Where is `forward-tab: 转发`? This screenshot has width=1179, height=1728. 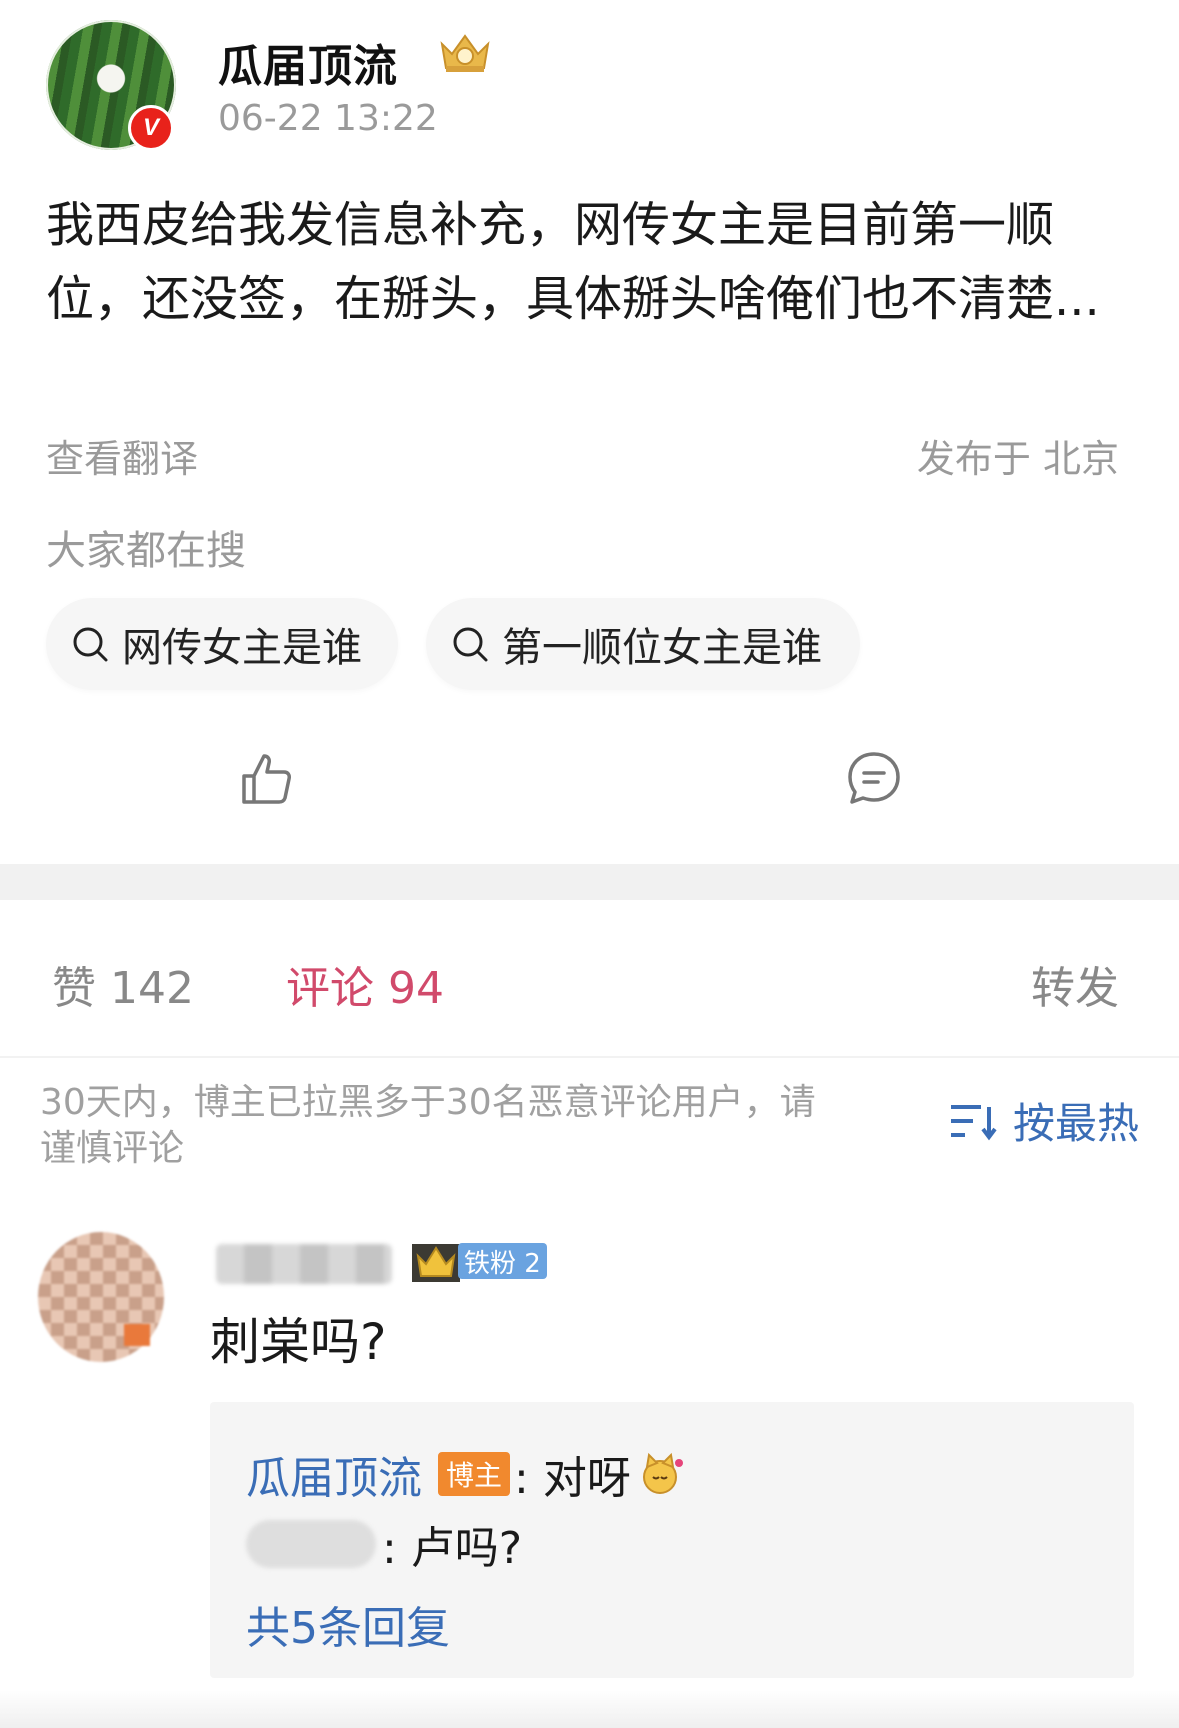
forward-tab: 转发 is located at coordinates (1075, 984).